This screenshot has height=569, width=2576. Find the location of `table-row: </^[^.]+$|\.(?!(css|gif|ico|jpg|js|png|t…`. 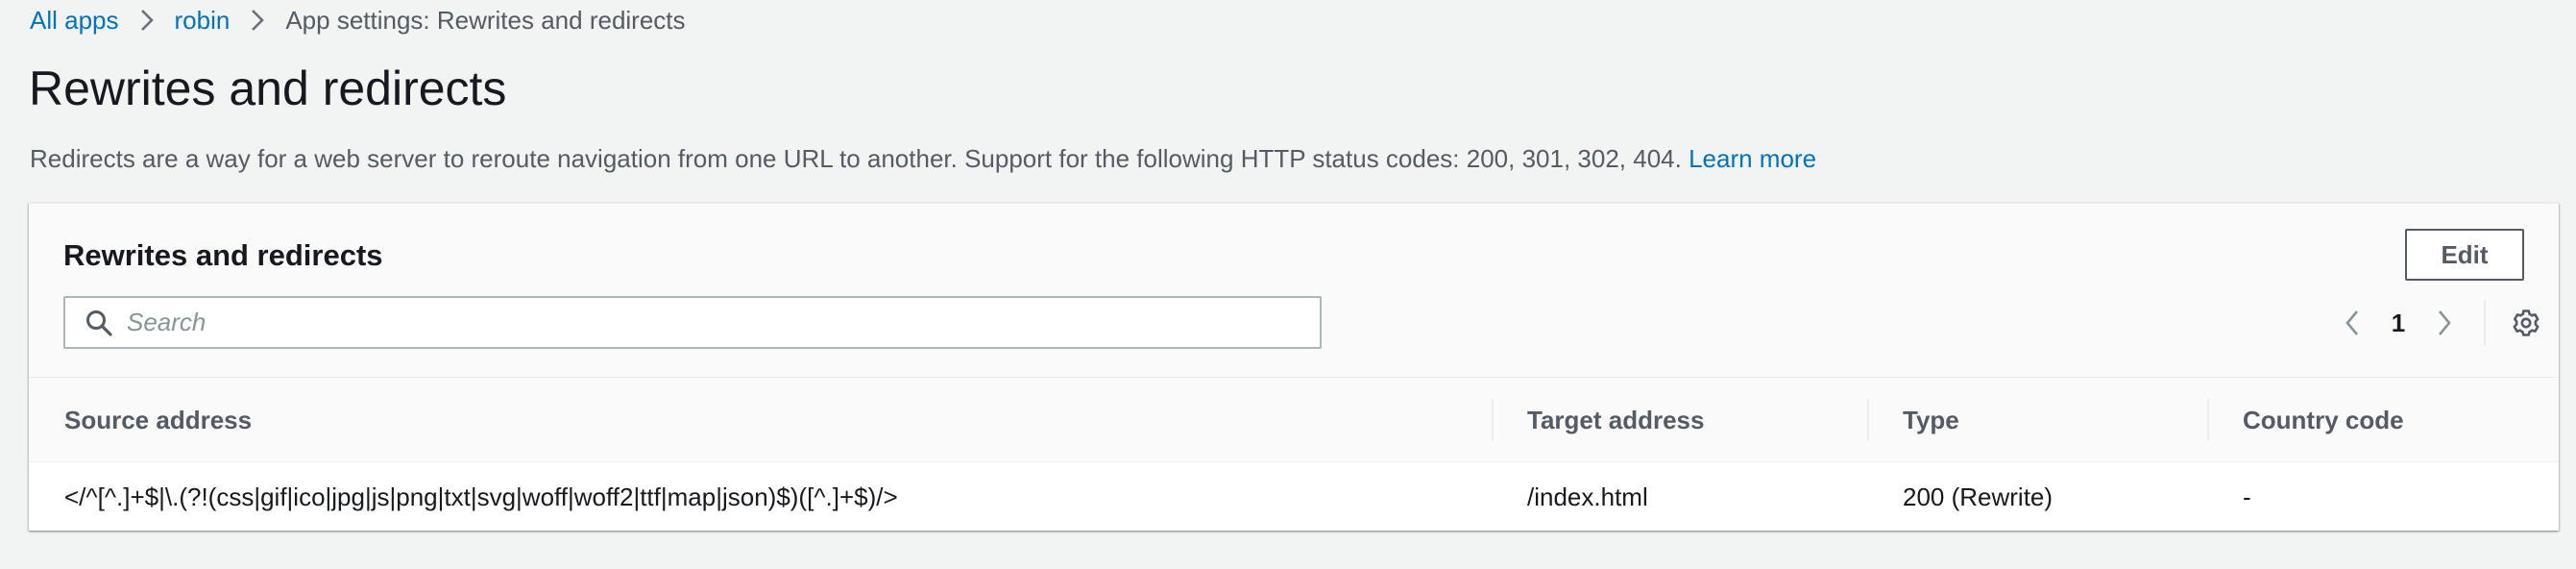

table-row: </^[^.]+$|\.(?!(css|gif|ico|jpg|js|png|t… is located at coordinates (1294, 497).